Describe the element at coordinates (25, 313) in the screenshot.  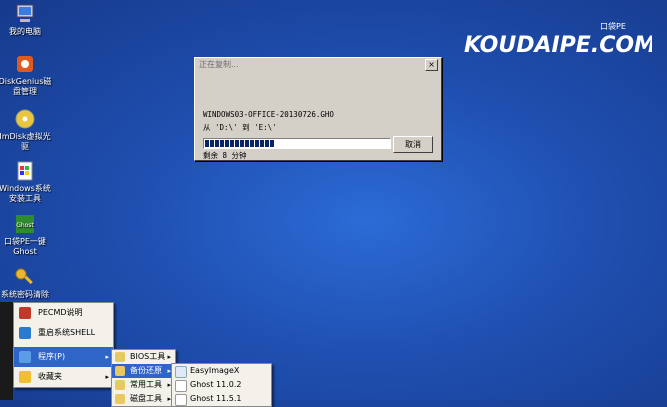
I see `pecmd-icon` at that location.